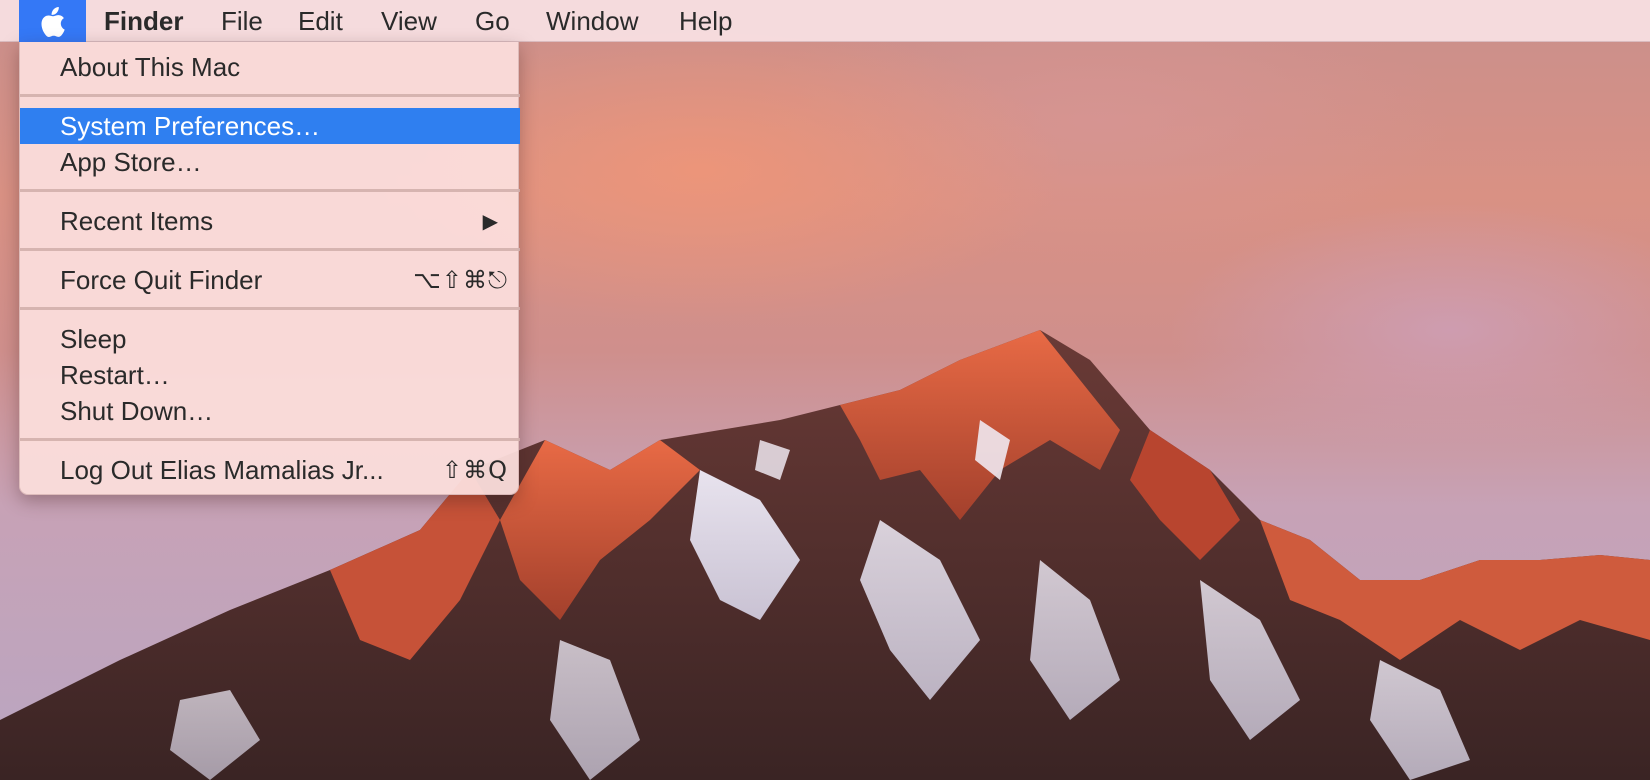 This screenshot has height=780, width=1650. Describe the element at coordinates (825, 21) in the screenshot. I see `menu-bar: Finder File Edit View Go Window Help` at that location.